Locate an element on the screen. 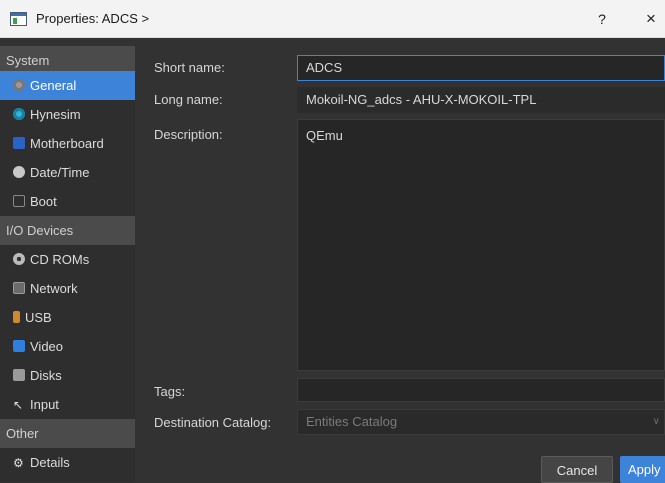  details-icon: ⚙ is located at coordinates (18, 463).